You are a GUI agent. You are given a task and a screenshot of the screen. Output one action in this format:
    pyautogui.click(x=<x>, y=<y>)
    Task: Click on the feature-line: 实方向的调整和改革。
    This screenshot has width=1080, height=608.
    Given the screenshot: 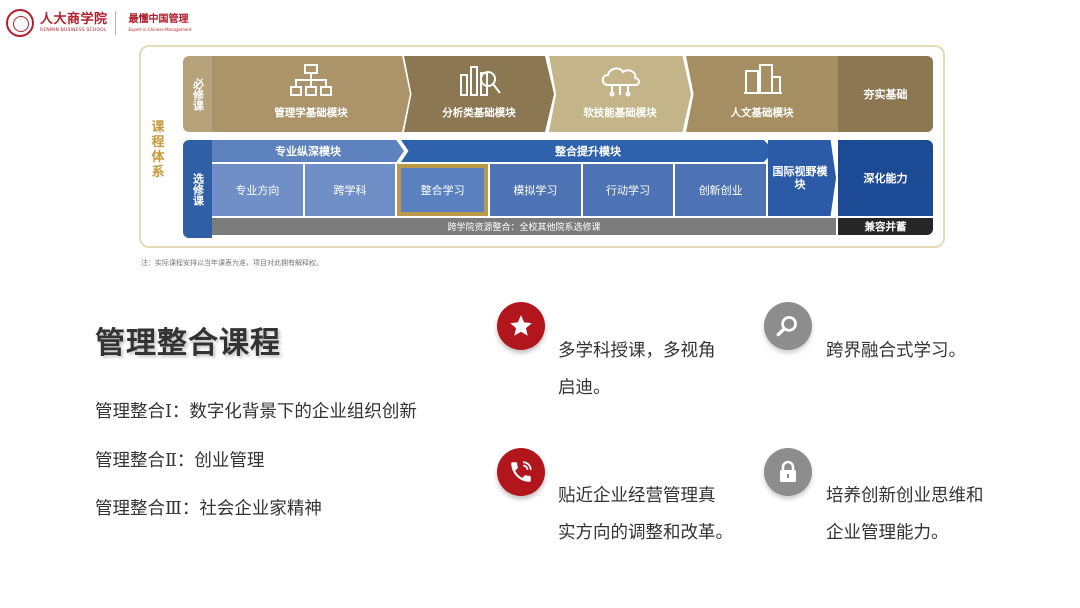 What is the action you would take?
    pyautogui.click(x=645, y=533)
    